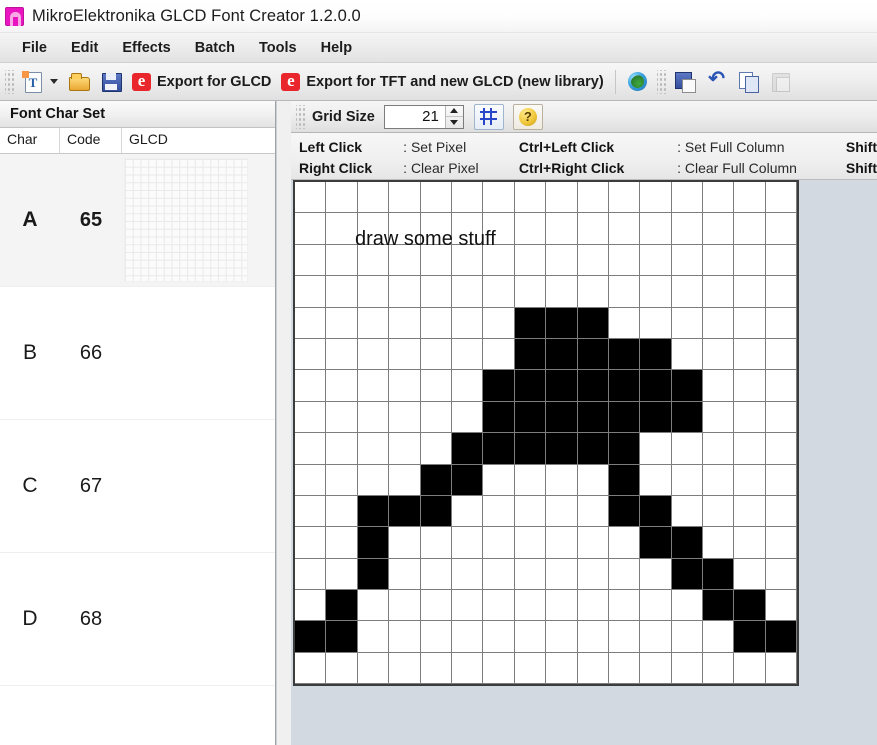  Describe the element at coordinates (278, 48) in the screenshot. I see `menu-item-tools: Tools` at that location.